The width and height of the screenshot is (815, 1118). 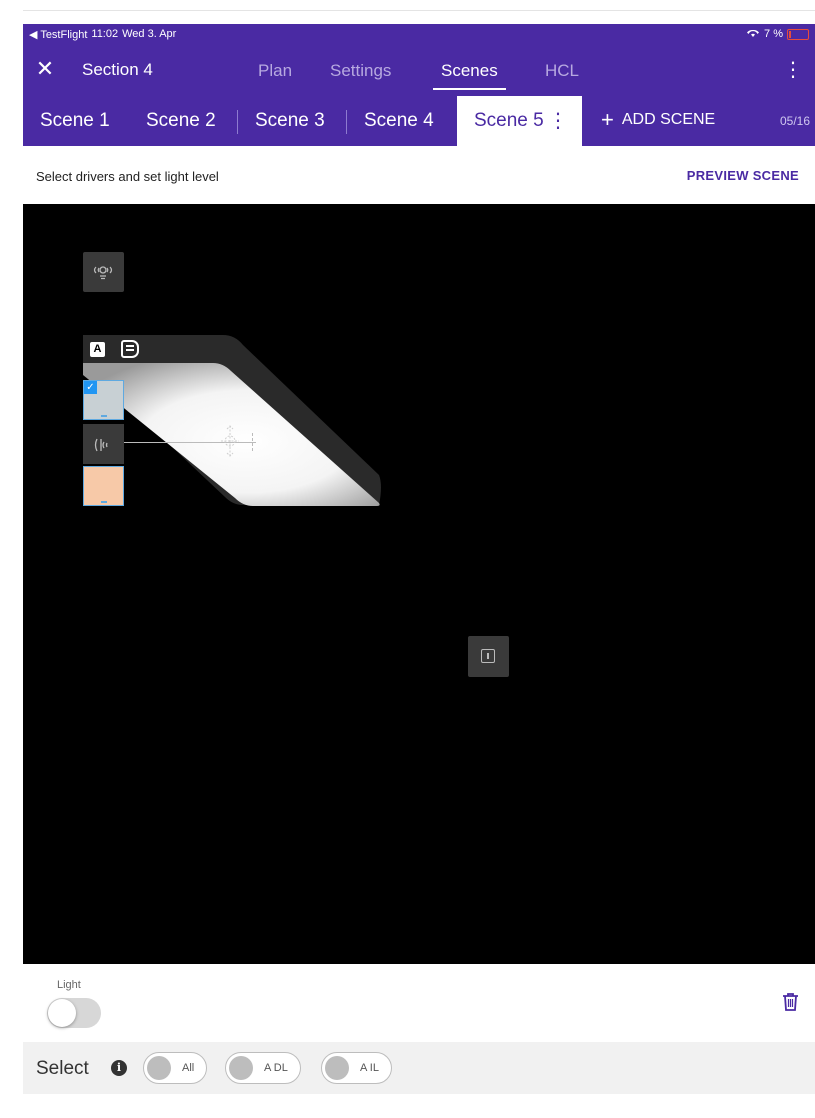 What do you see at coordinates (103, 486) in the screenshot?
I see `driver-tile-warm` at bounding box center [103, 486].